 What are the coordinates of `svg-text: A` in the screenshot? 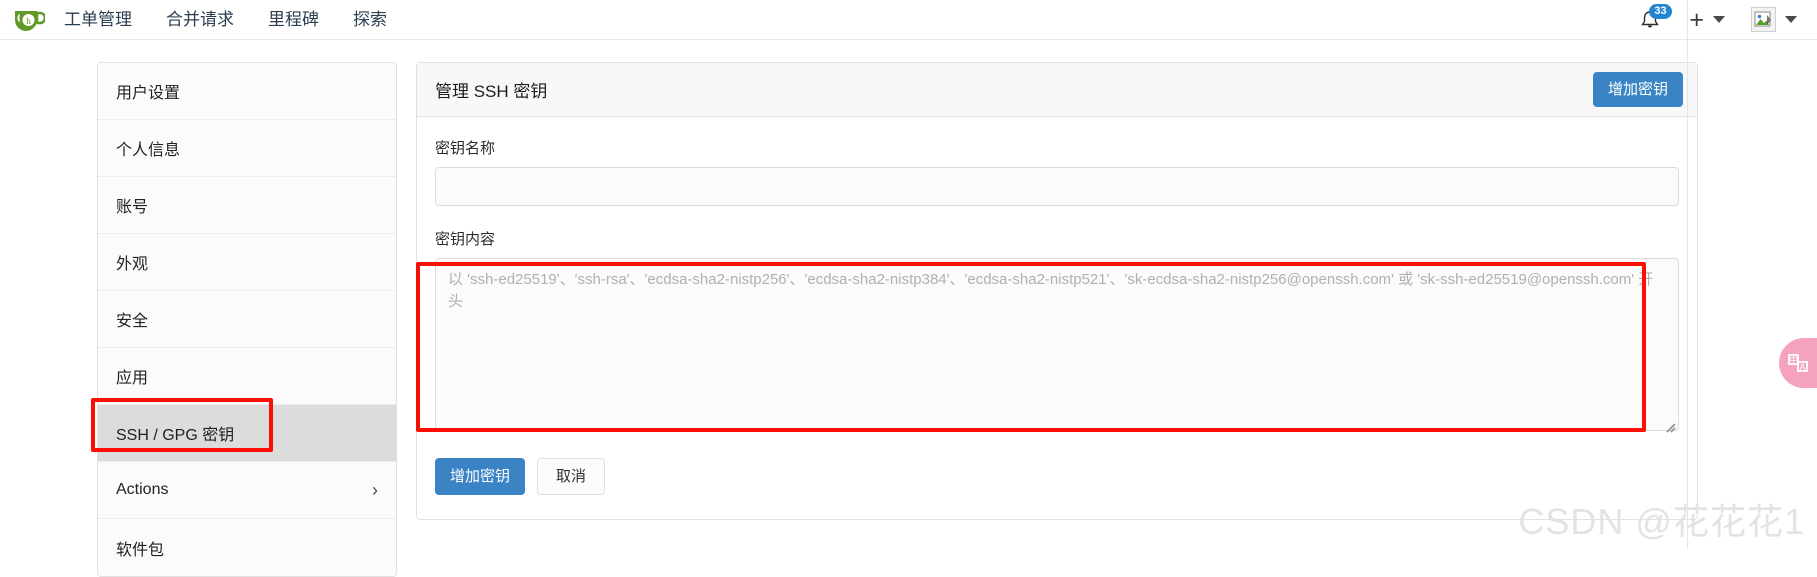 It's located at (1802, 367).